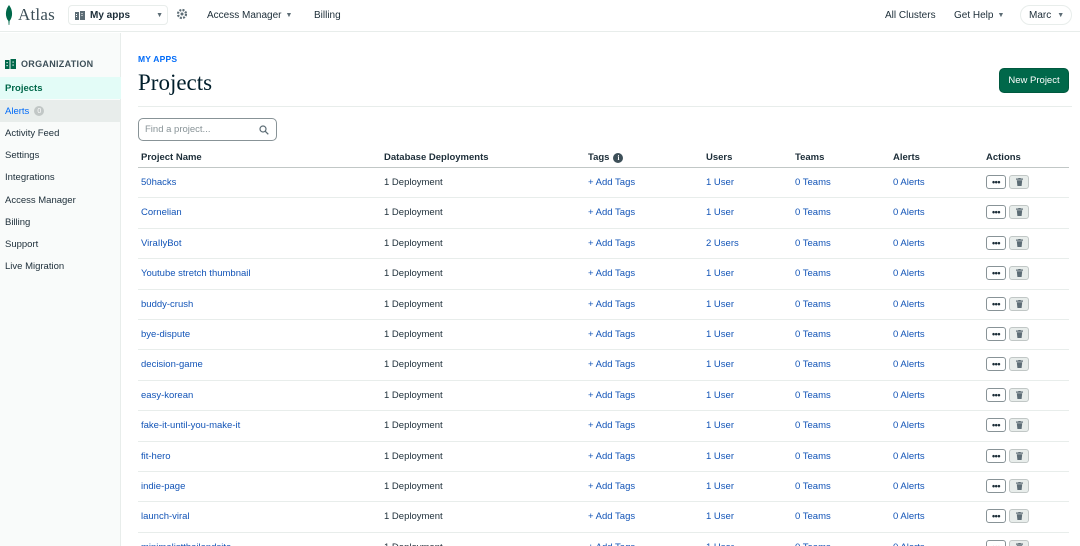 The height and width of the screenshot is (546, 1080). What do you see at coordinates (60, 88) in the screenshot?
I see `sidebar-item-projects: Projects` at bounding box center [60, 88].